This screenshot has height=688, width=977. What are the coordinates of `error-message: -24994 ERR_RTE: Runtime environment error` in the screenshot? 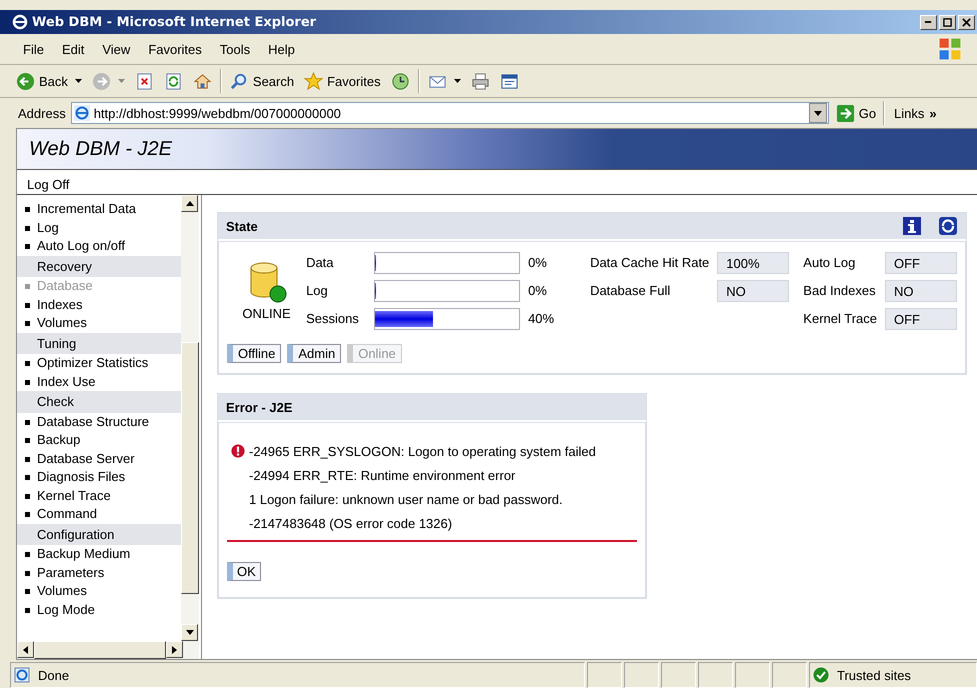 It's located at (382, 475).